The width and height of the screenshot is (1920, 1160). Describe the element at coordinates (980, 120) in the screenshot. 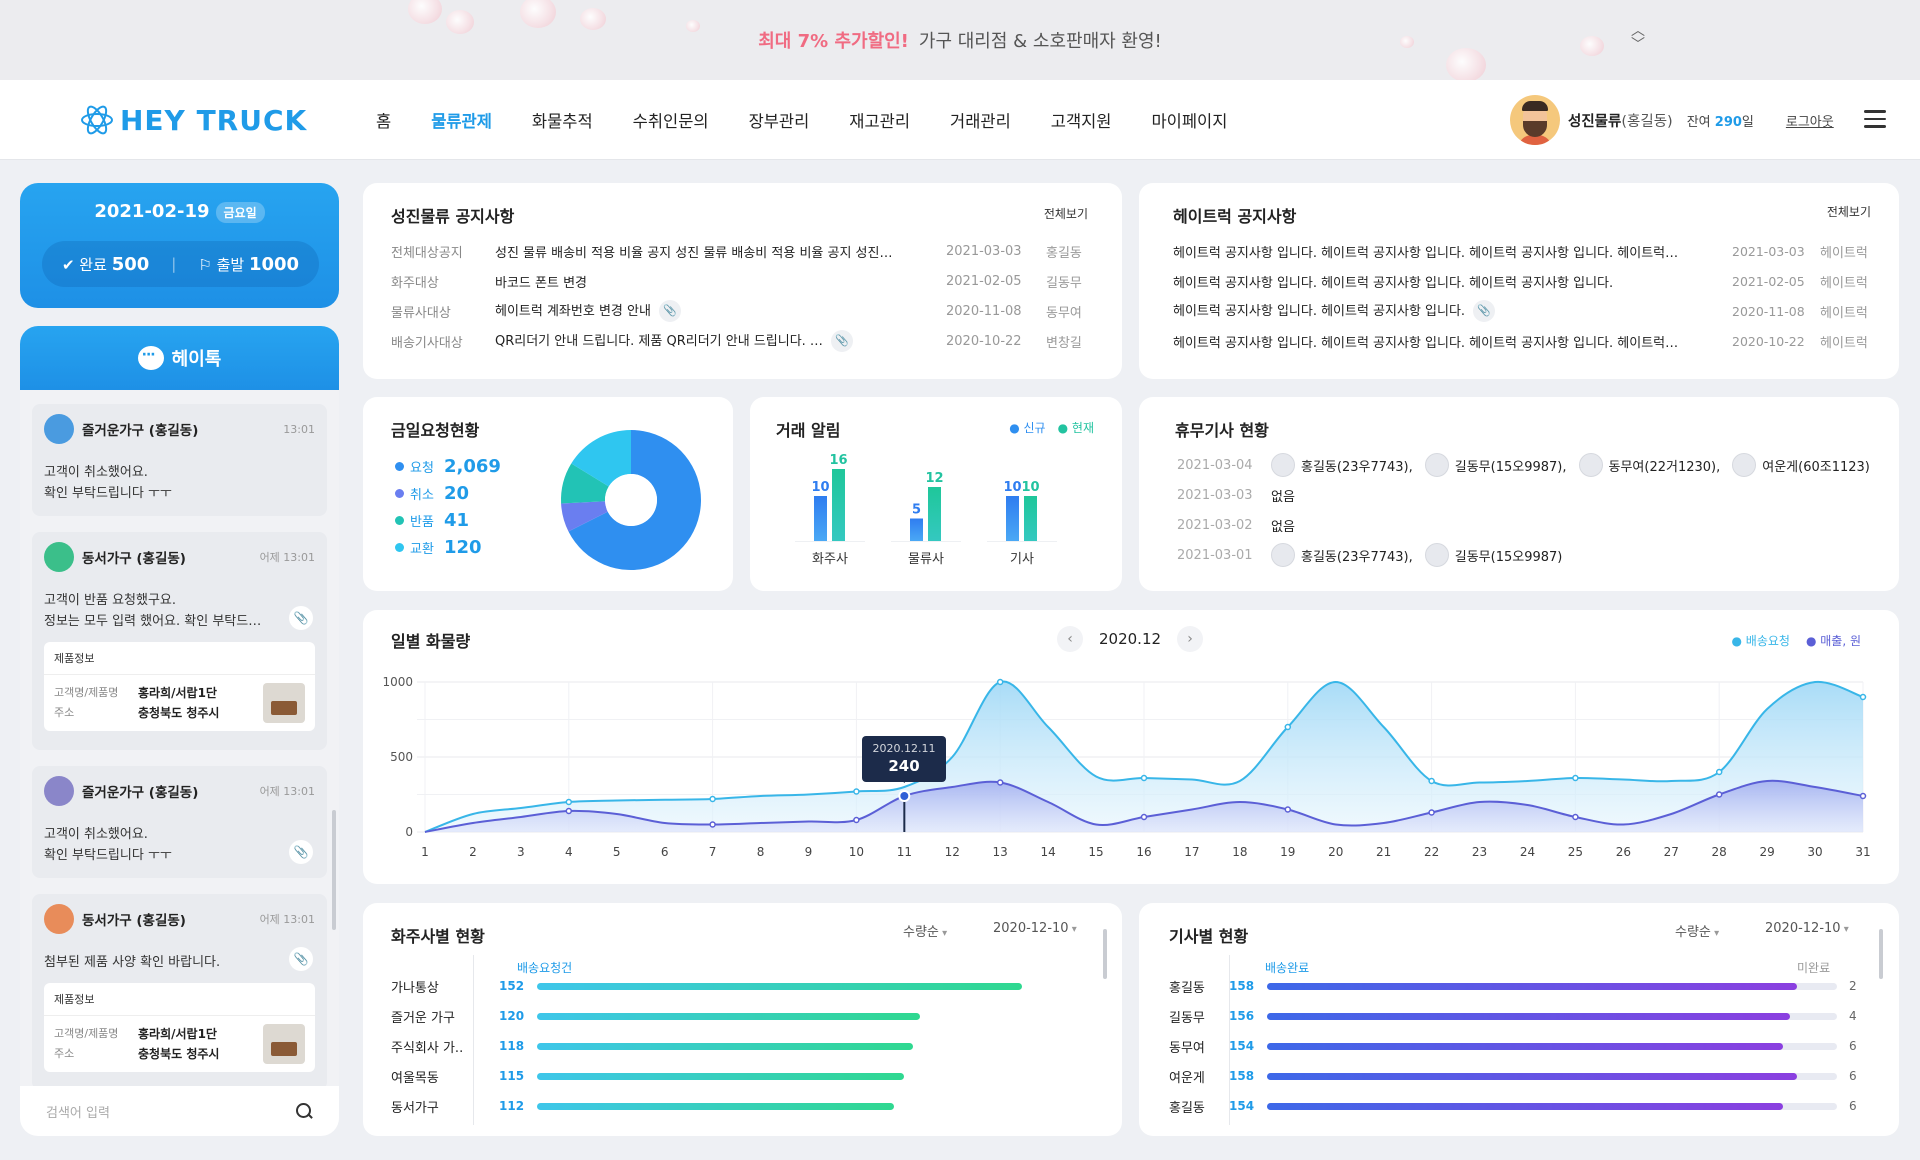

I see `nav-transactions: 거래관리` at that location.